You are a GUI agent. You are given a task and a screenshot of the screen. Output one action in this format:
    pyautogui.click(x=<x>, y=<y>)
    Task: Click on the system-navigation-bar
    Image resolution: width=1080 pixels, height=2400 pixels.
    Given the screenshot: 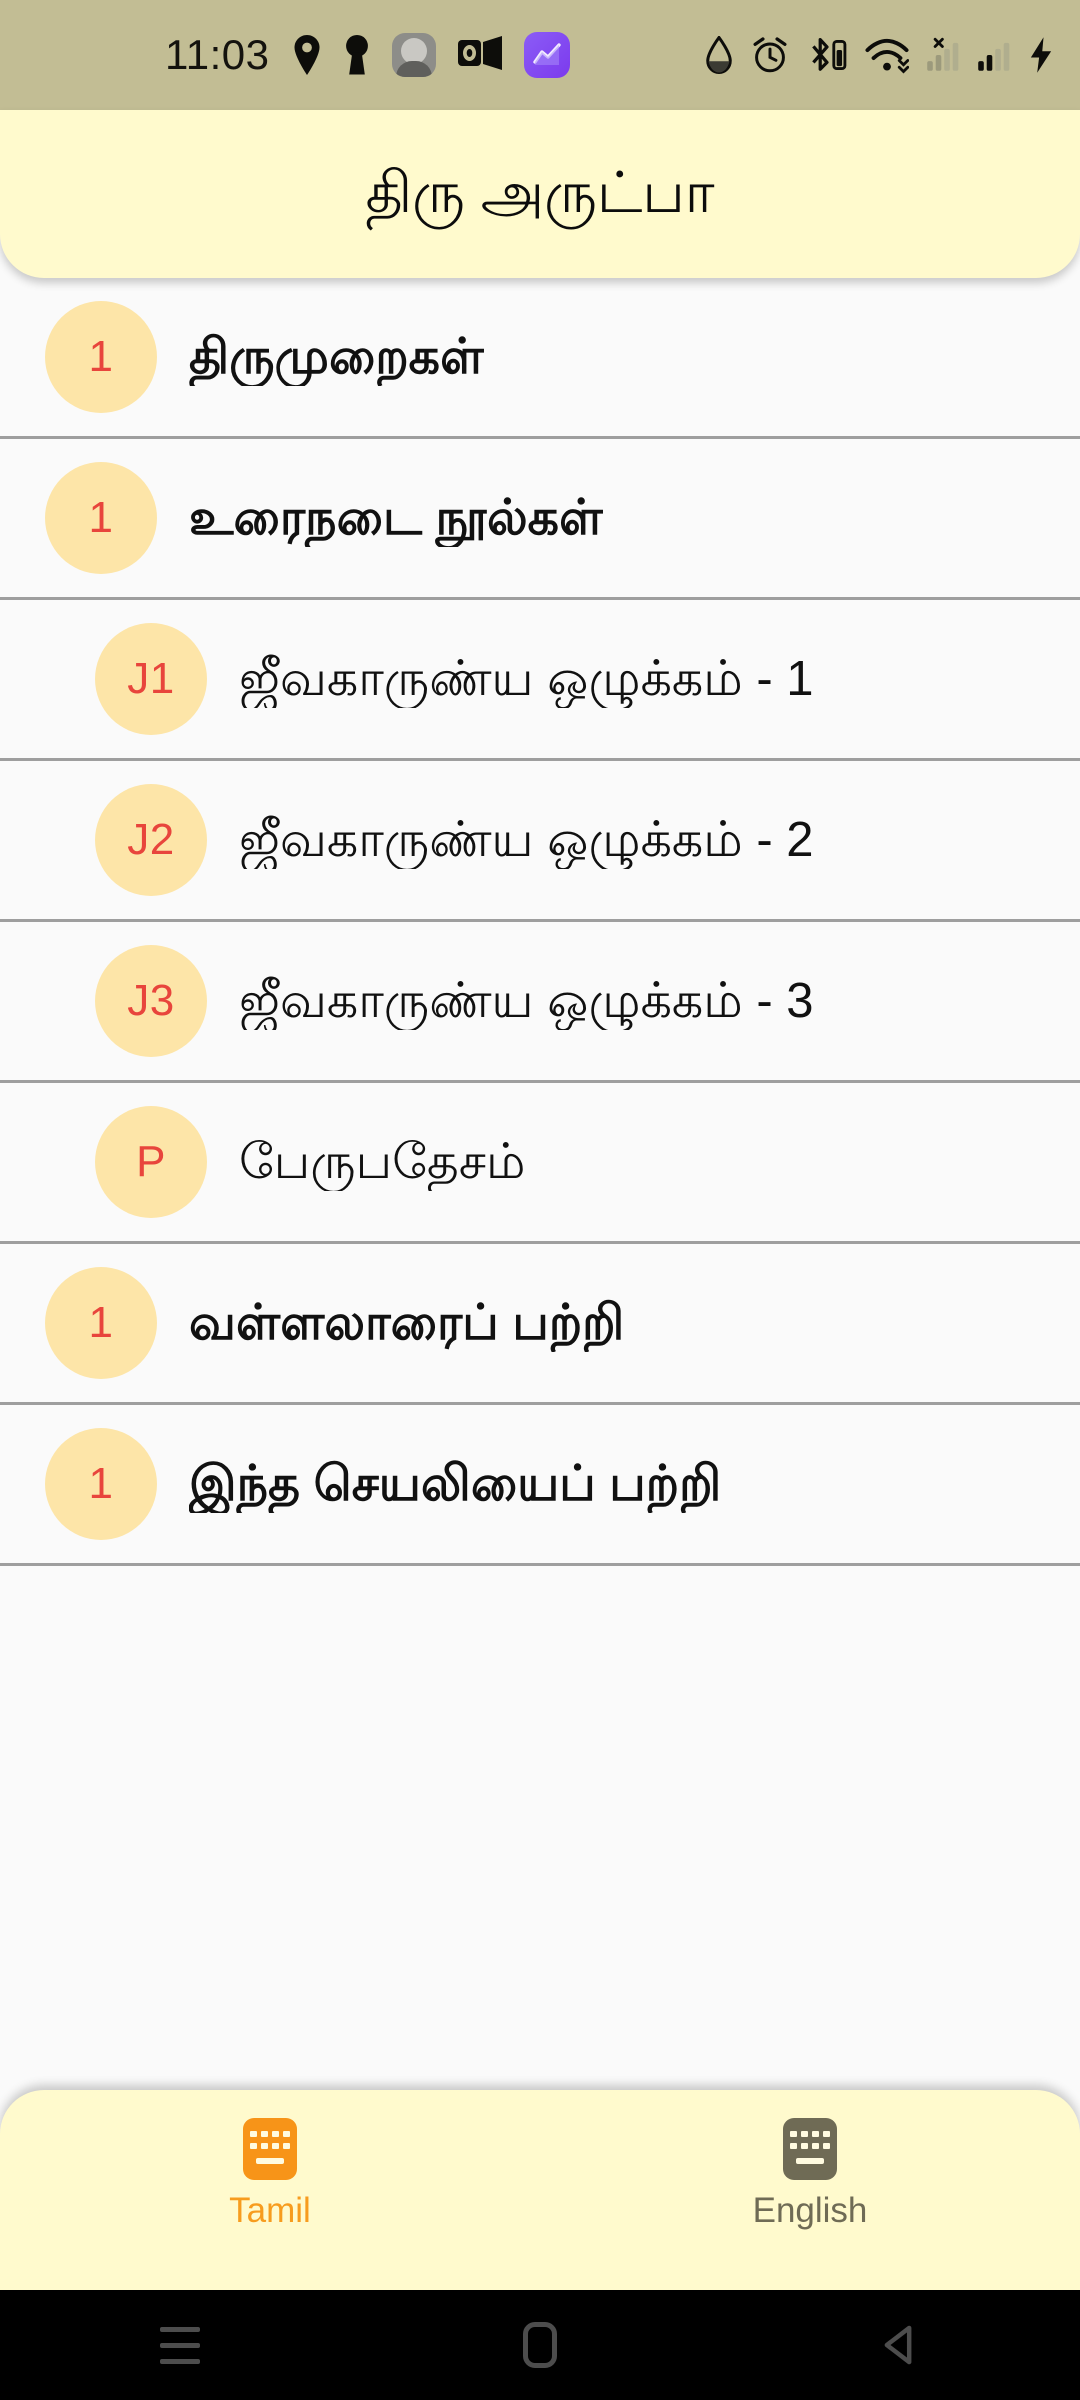 What is the action you would take?
    pyautogui.click(x=540, y=2345)
    